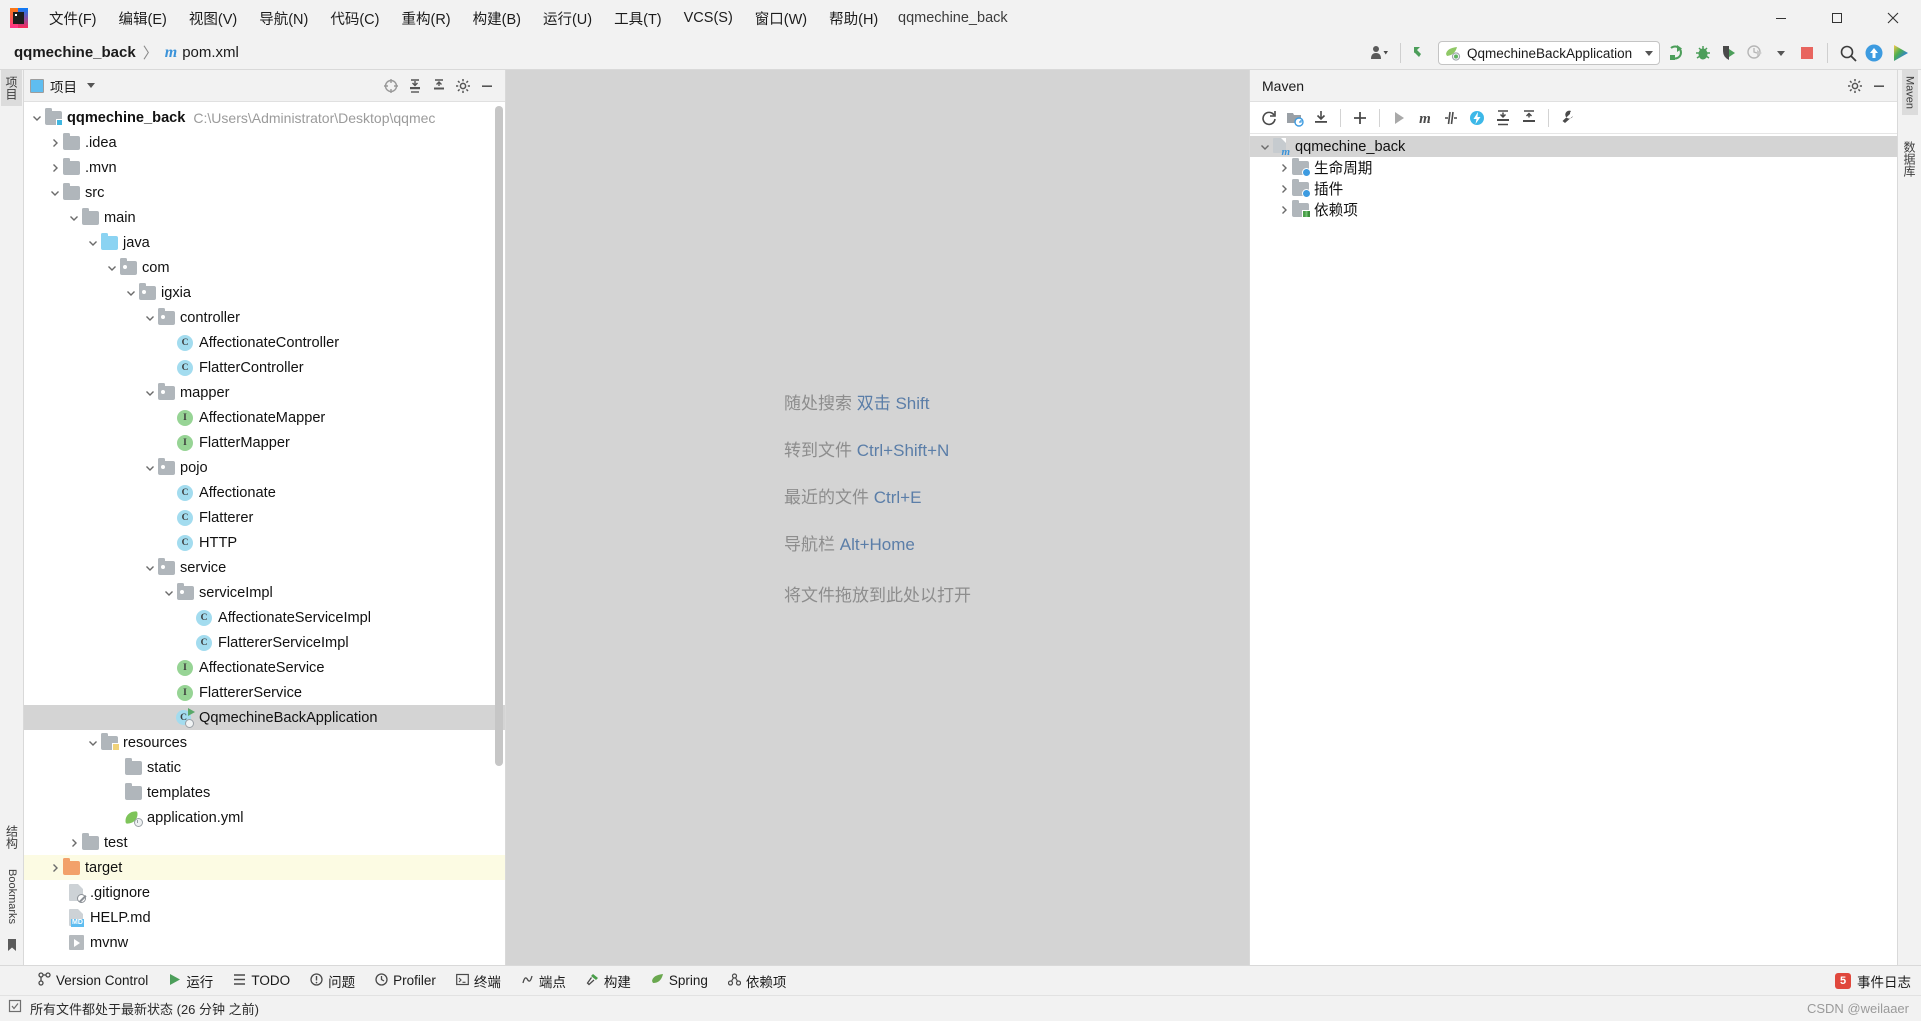 Image resolution: width=1921 pixels, height=1021 pixels. I want to click on offline-bolt-icon, so click(1477, 118).